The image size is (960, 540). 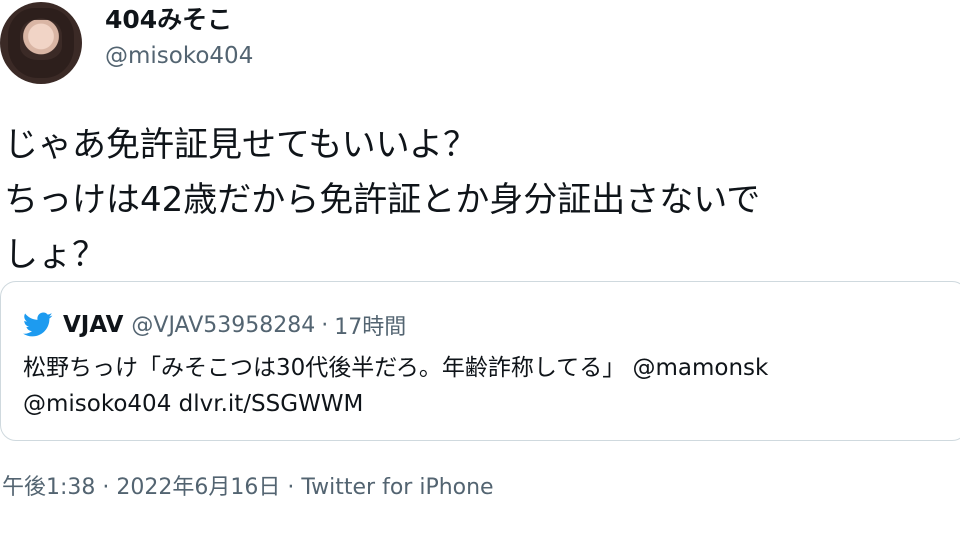 I want to click on quoted-text-line: @misoko404 dlvr.it/SSGWWM, so click(x=193, y=404).